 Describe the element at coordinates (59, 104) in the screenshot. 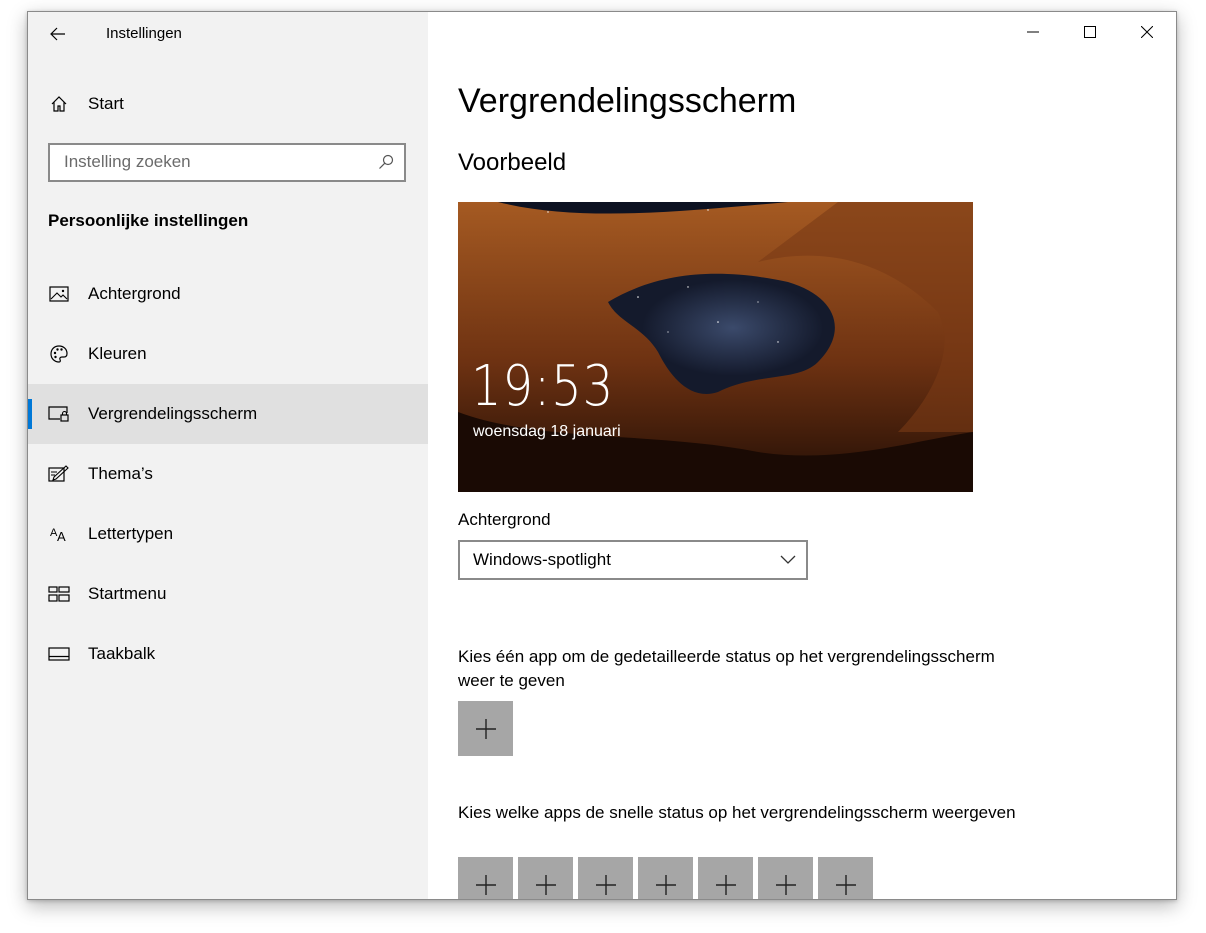

I see `home-icon` at that location.